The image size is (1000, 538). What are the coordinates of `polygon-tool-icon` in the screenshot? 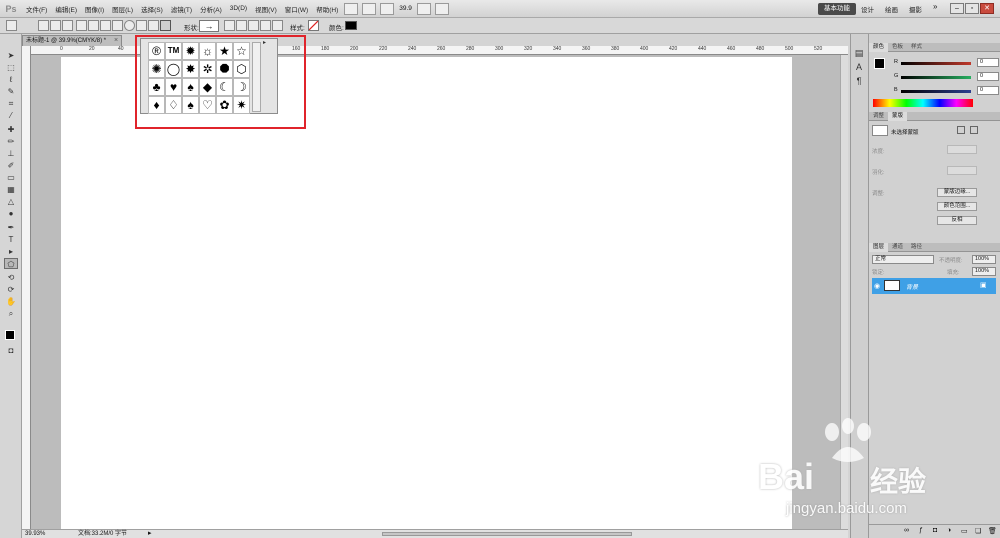 It's located at (141, 25).